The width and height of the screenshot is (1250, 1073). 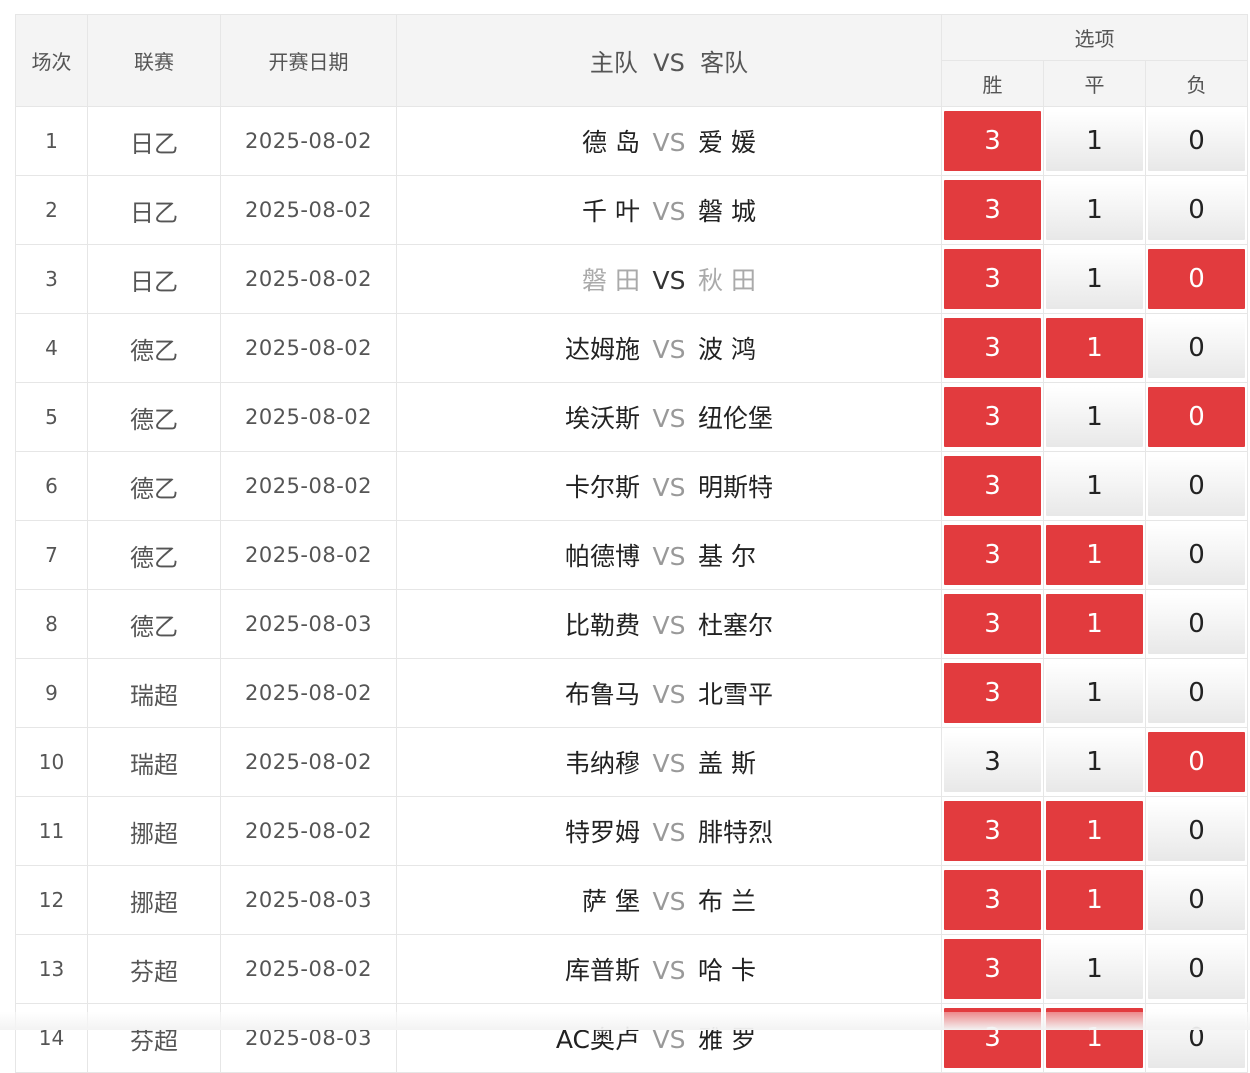 What do you see at coordinates (669, 831) in the screenshot?
I see `matchup: 特罗姆 VS 腓特烈` at bounding box center [669, 831].